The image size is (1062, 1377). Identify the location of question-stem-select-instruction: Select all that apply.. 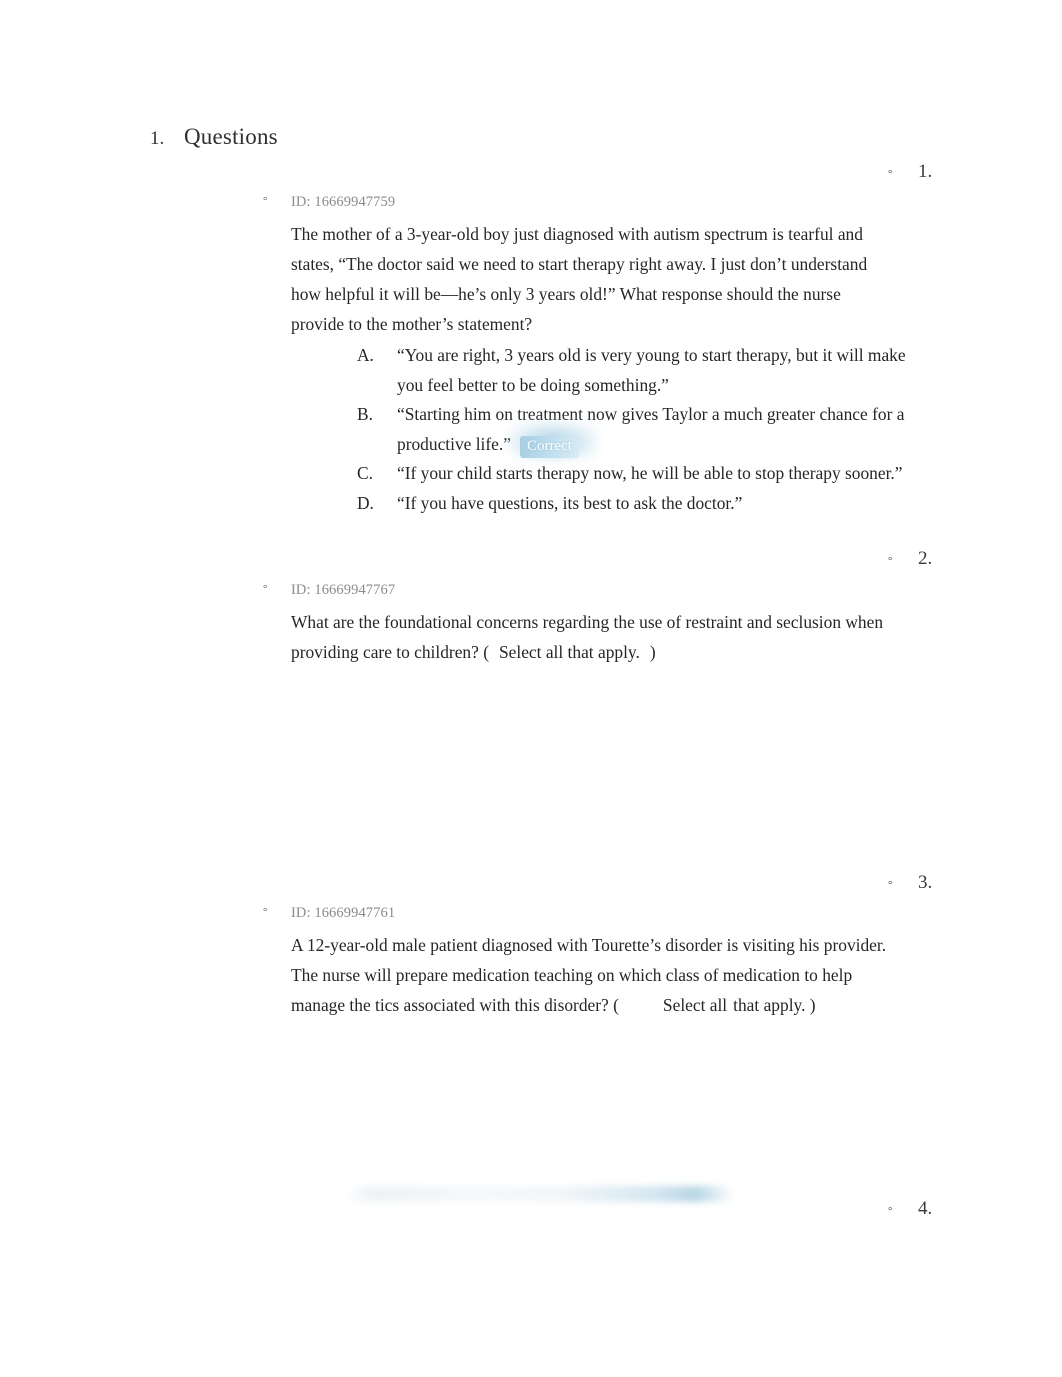
(569, 652).